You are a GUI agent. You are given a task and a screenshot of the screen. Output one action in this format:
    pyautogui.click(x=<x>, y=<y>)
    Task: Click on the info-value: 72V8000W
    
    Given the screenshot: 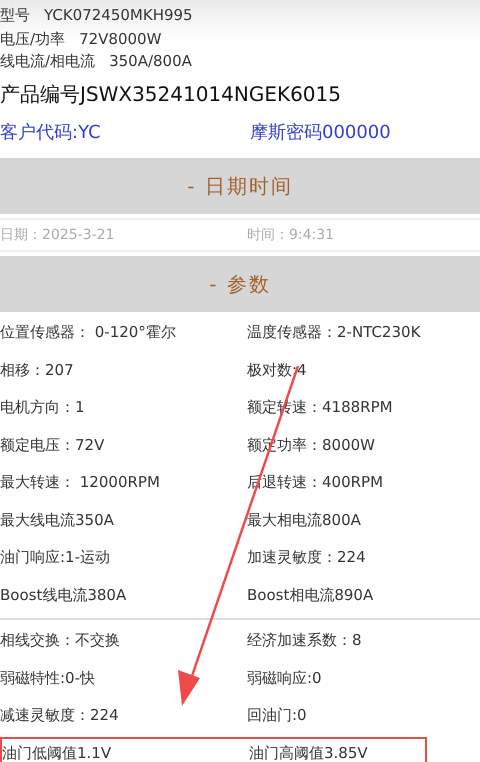 What is the action you would take?
    pyautogui.click(x=120, y=39)
    